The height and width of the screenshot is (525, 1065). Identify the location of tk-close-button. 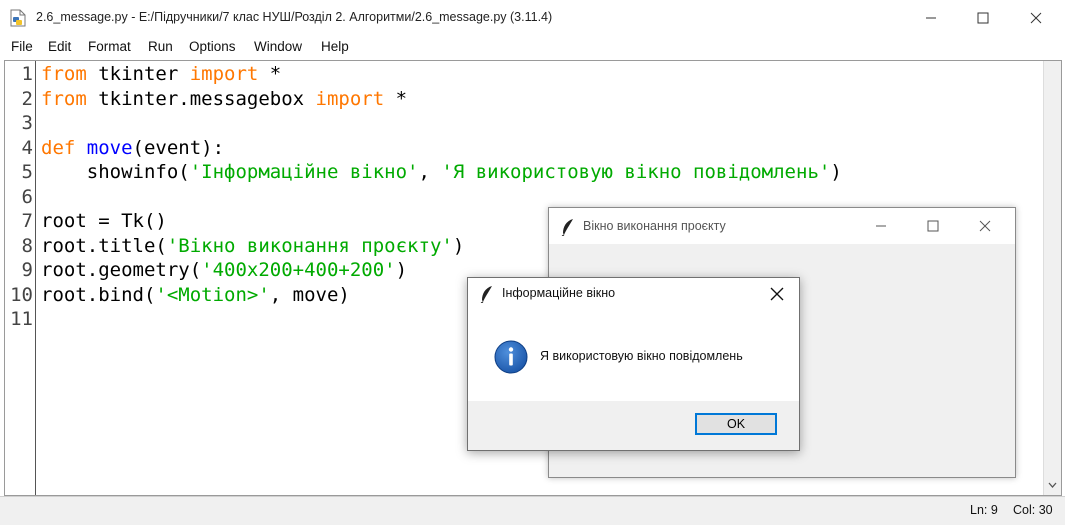
(985, 226).